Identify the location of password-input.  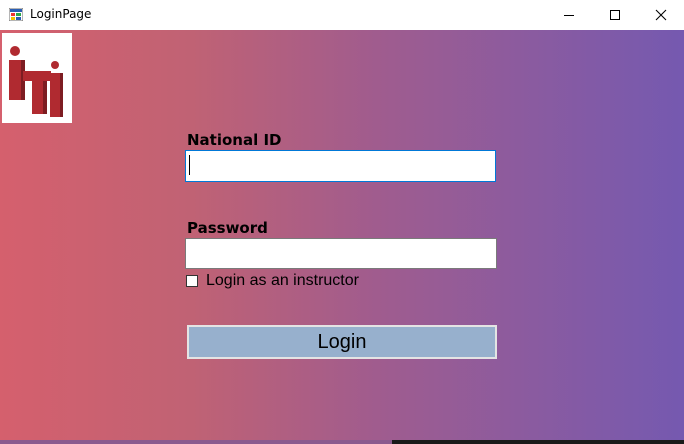
(341, 253).